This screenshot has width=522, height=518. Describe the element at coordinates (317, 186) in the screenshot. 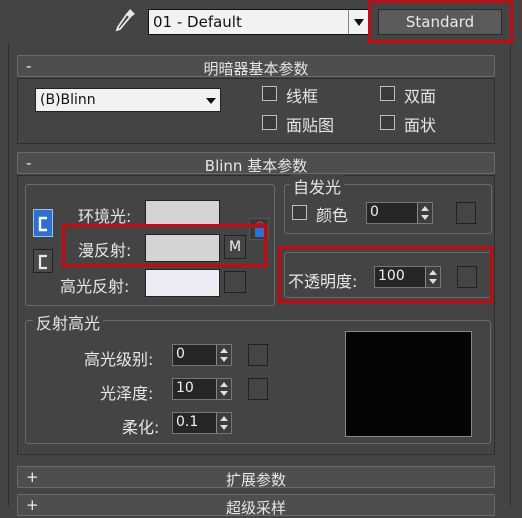

I see `self-illumination-title: 自发光` at that location.